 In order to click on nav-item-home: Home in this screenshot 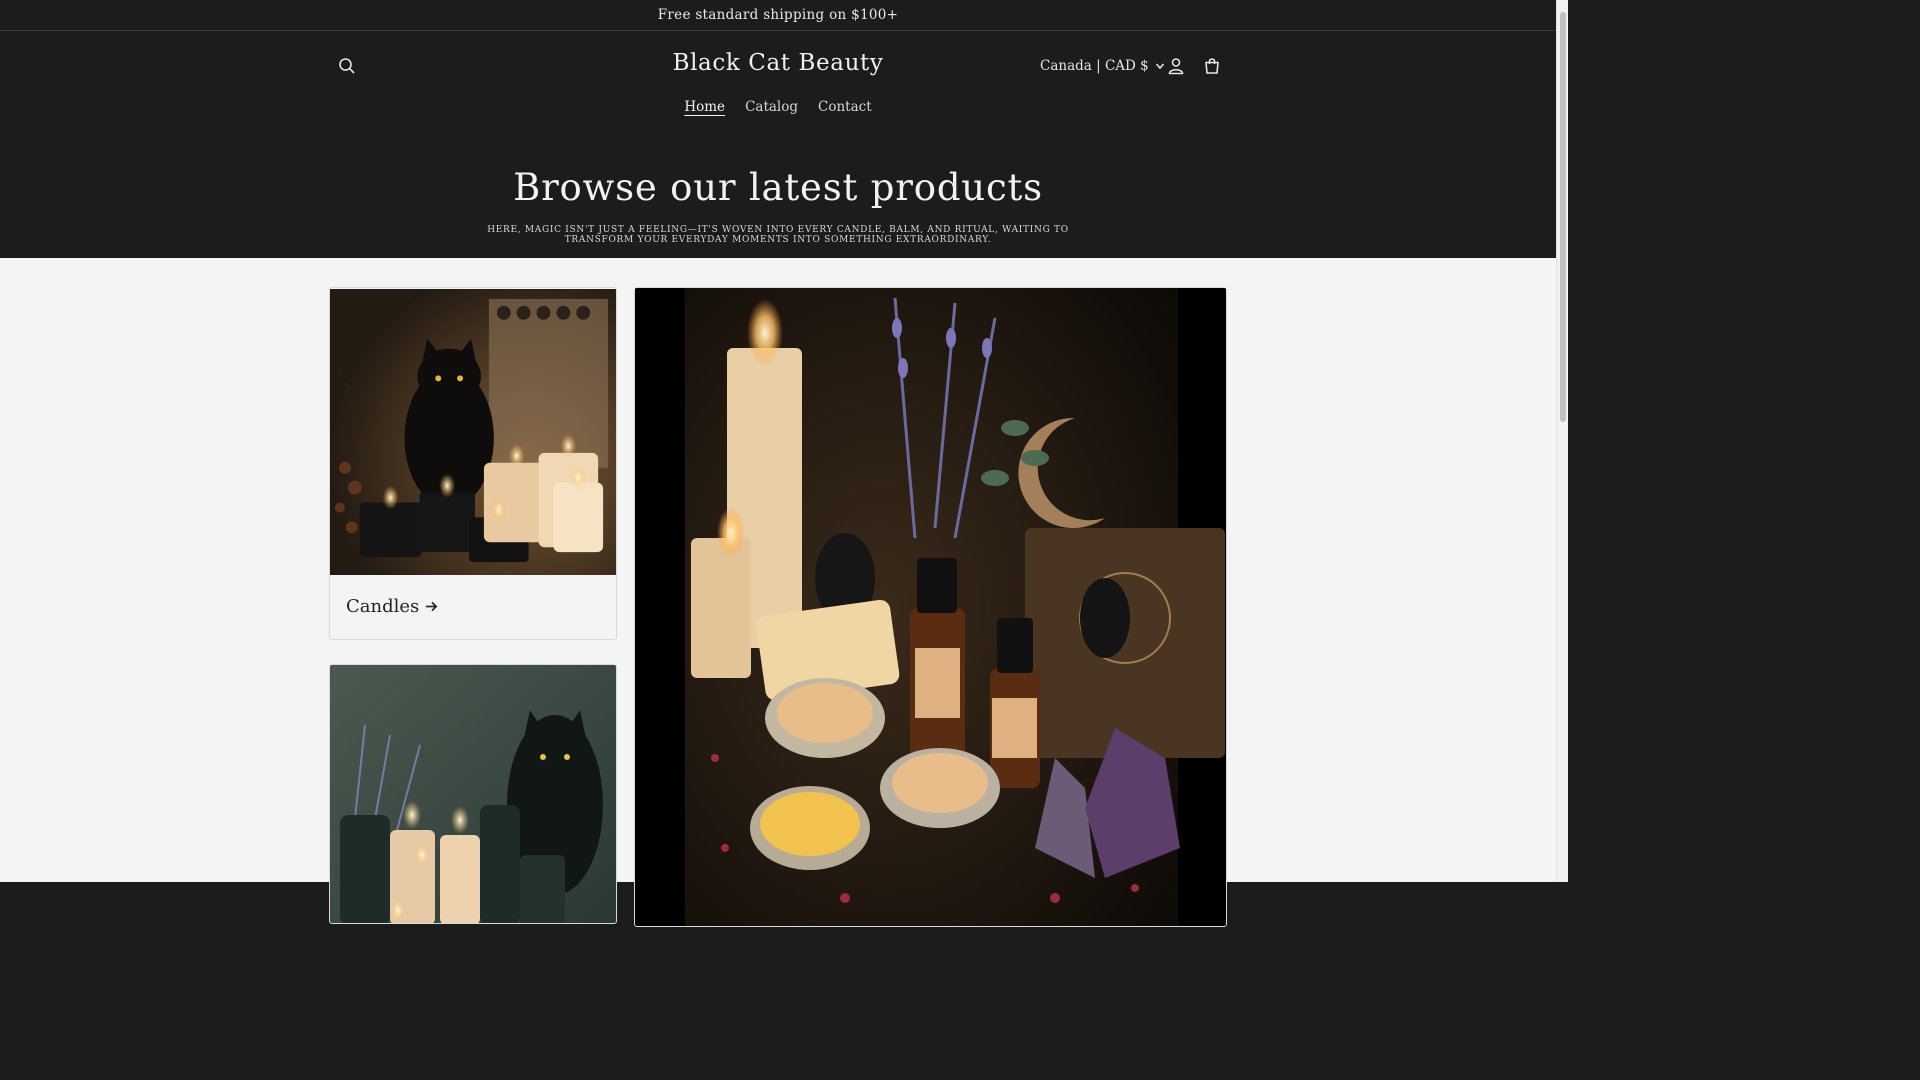, I will do `click(704, 107)`.